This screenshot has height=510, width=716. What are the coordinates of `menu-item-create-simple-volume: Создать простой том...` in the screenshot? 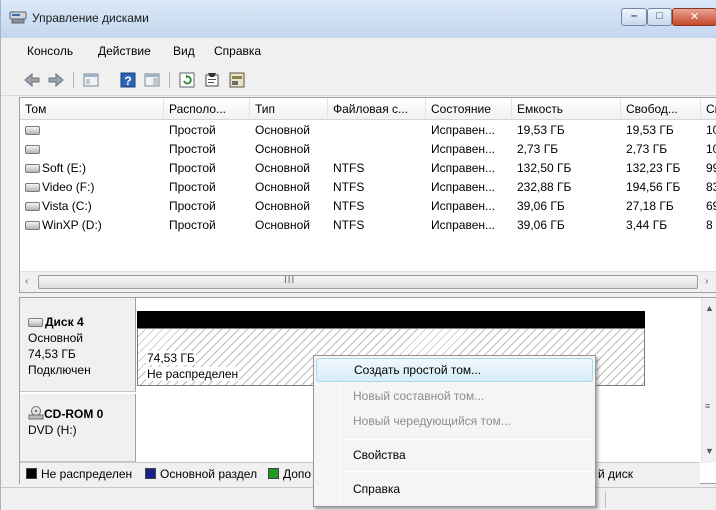 It's located at (454, 370).